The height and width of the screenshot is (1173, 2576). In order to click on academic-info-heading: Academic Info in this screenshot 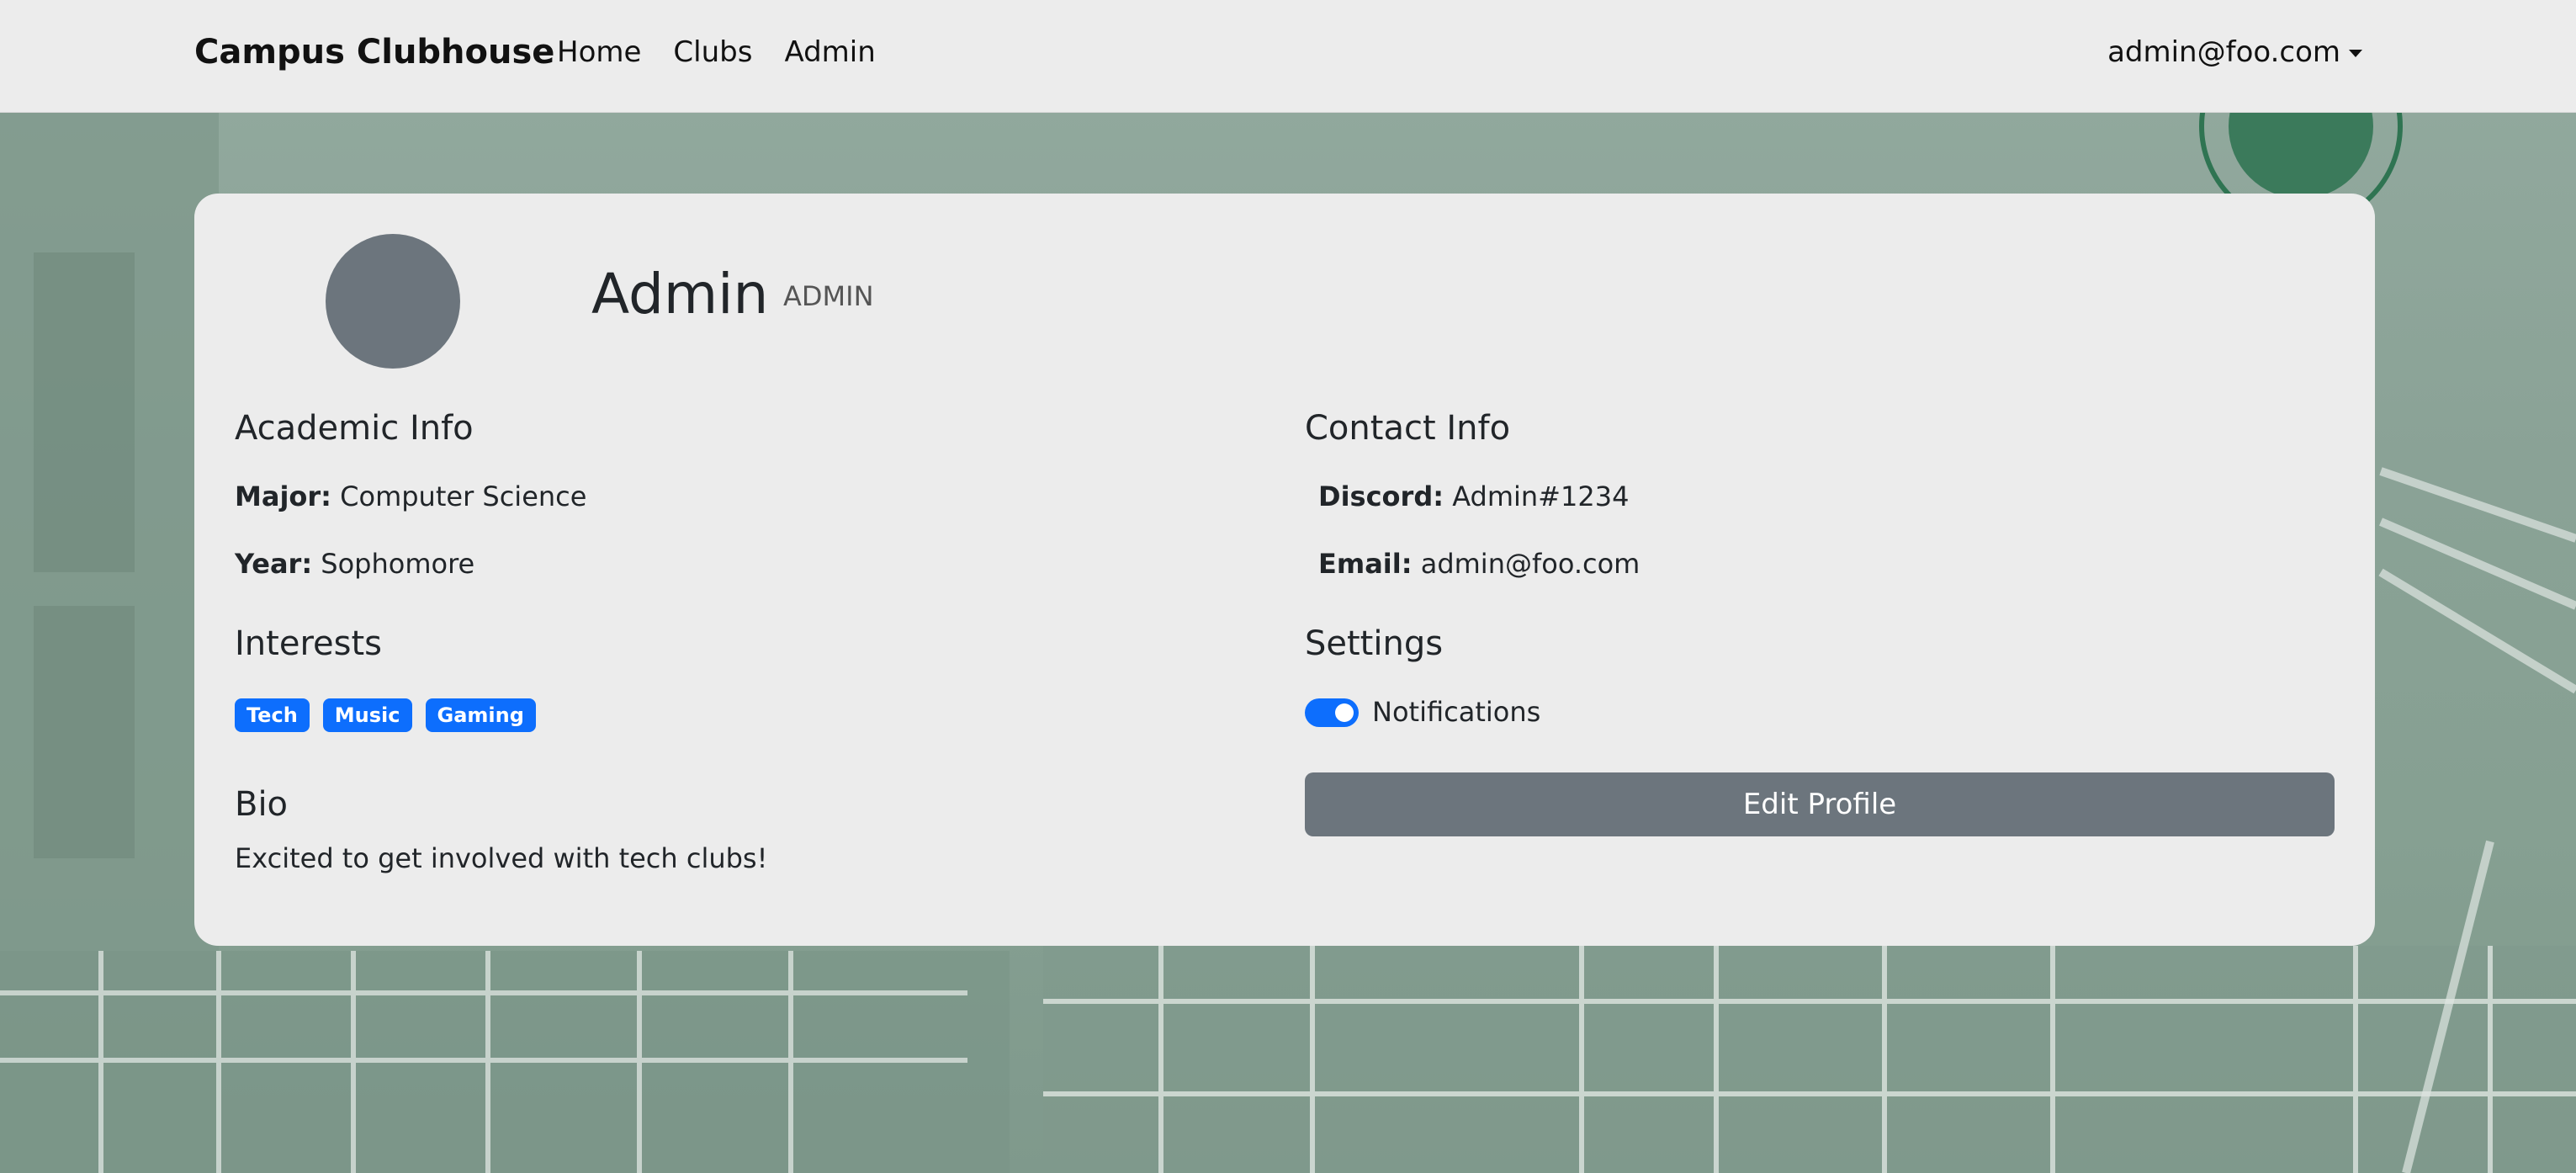, I will do `click(354, 428)`.